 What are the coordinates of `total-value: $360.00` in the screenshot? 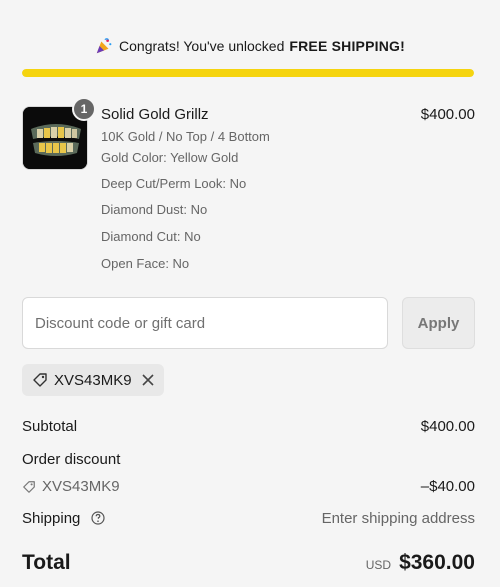 It's located at (437, 562).